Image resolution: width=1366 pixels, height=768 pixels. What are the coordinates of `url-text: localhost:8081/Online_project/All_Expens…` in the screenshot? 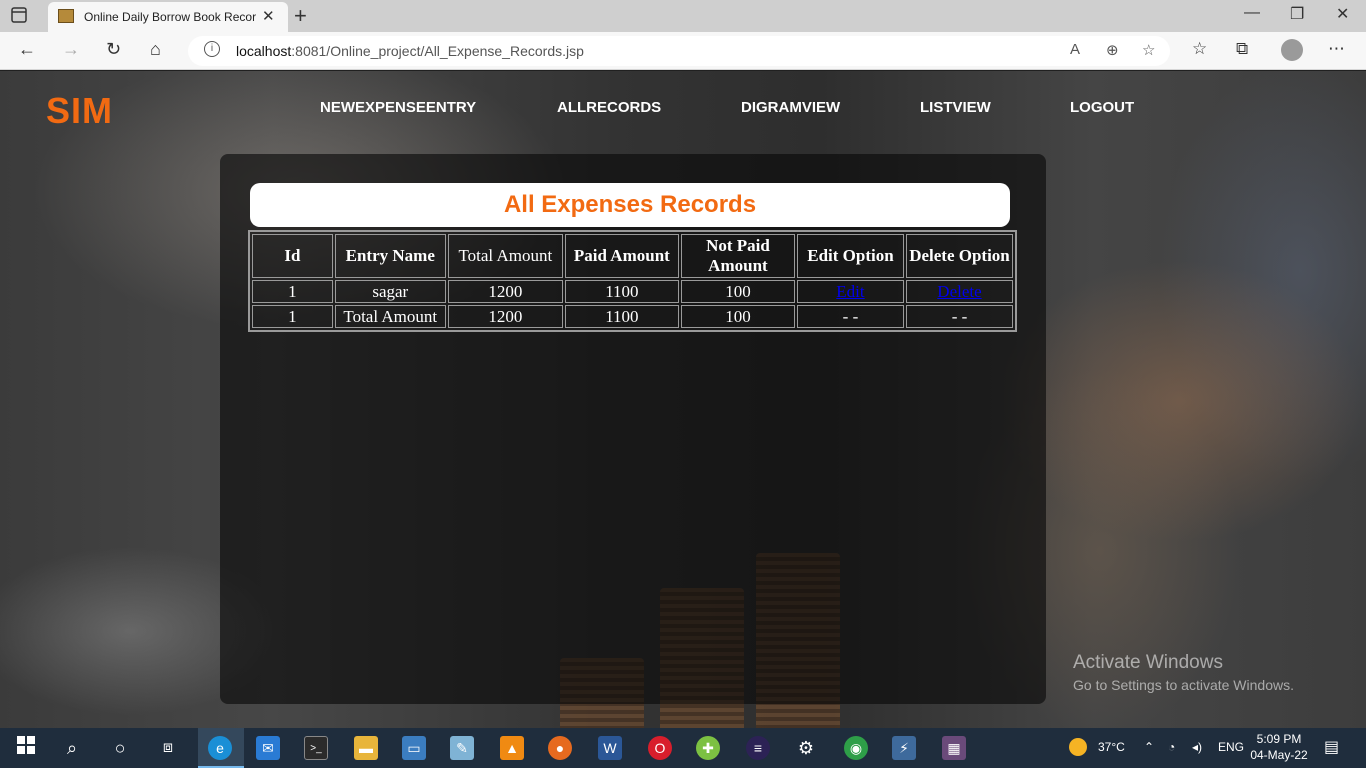 It's located at (410, 51).